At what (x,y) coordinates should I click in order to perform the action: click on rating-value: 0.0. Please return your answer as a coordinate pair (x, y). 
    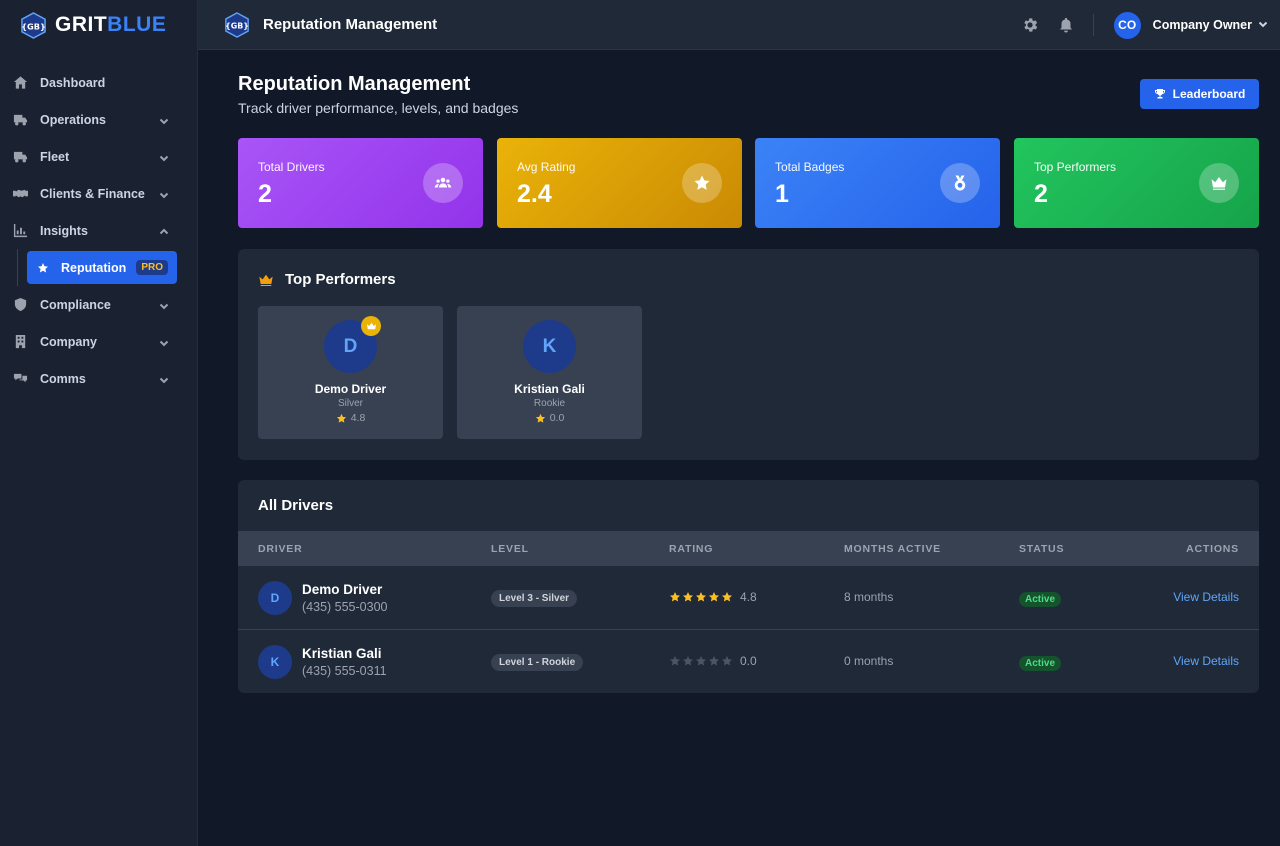
    Looking at the image, I should click on (748, 661).